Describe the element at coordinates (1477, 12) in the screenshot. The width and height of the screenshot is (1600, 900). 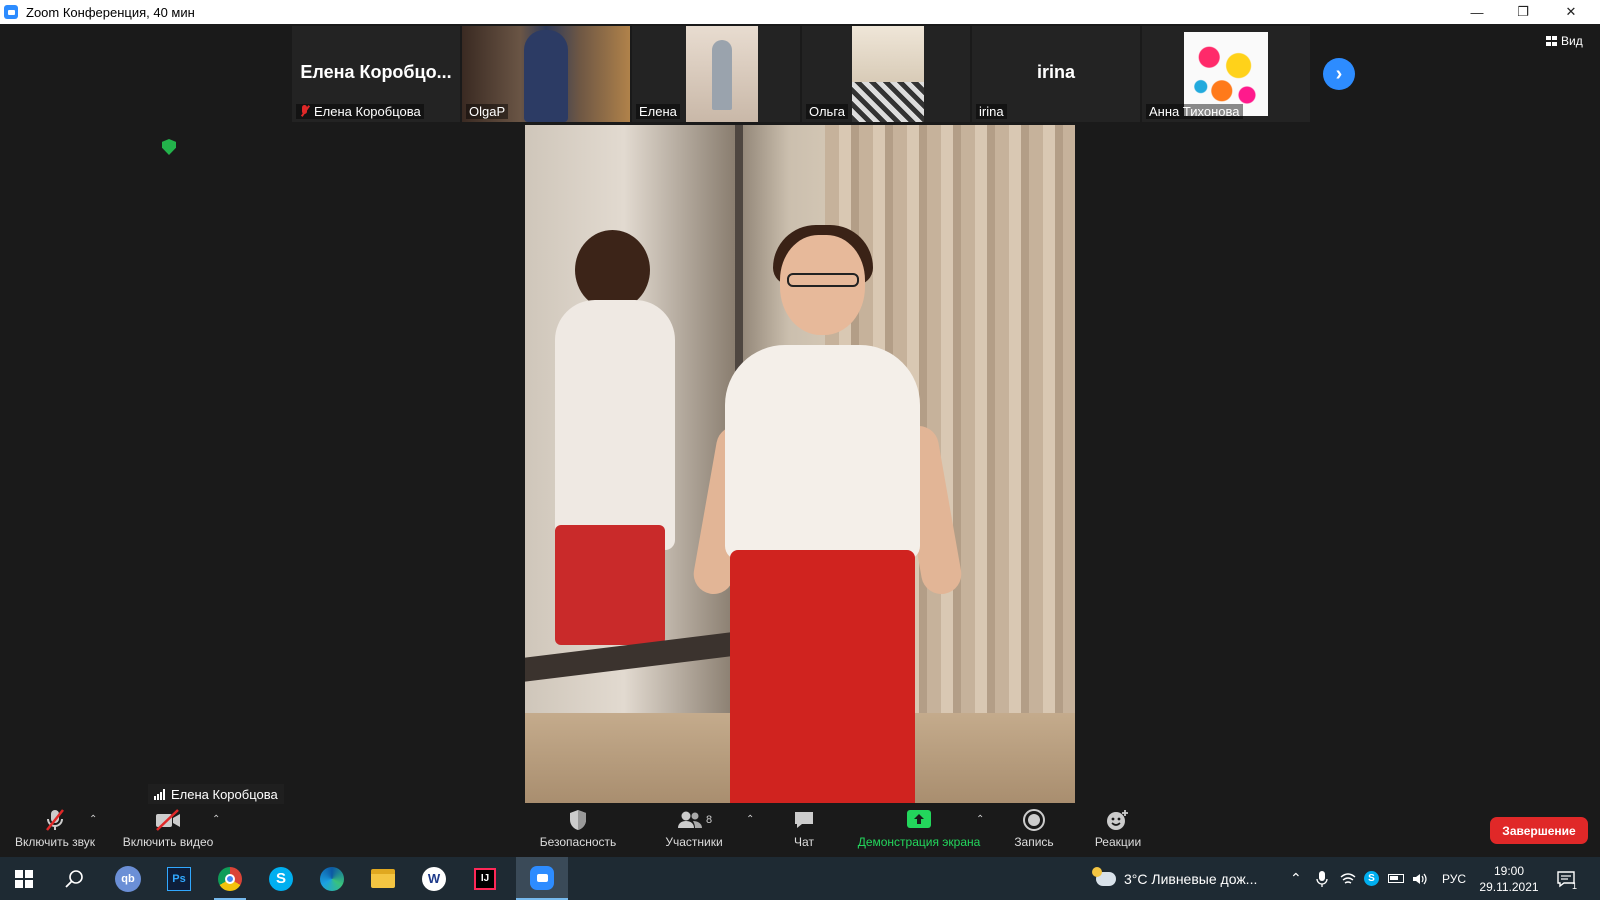
I see `minimize-button: —` at that location.